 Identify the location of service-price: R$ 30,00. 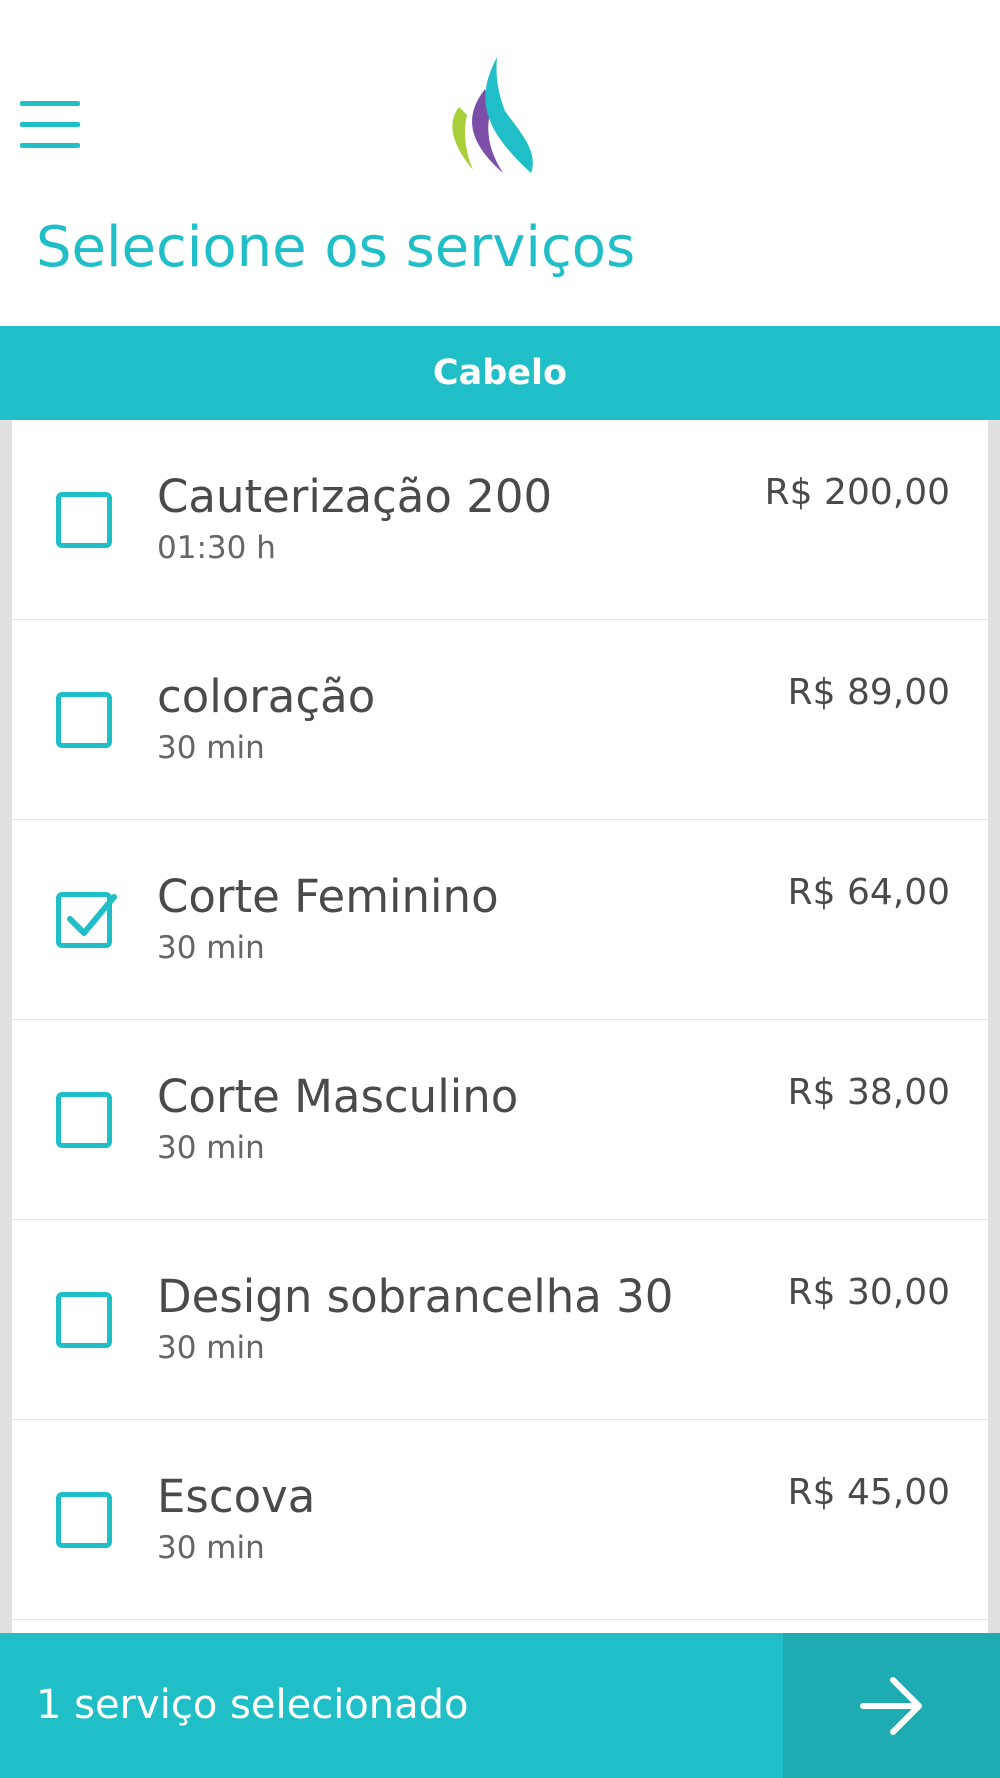
(868, 1292).